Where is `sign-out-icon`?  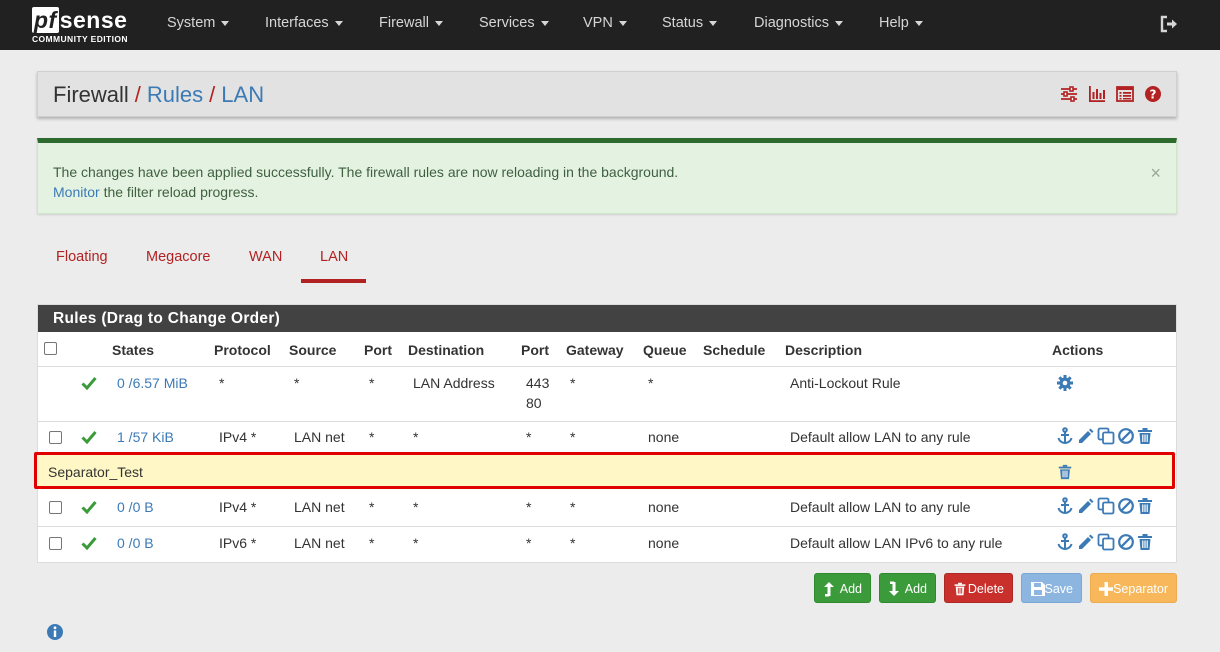
sign-out-icon is located at coordinates (1169, 24).